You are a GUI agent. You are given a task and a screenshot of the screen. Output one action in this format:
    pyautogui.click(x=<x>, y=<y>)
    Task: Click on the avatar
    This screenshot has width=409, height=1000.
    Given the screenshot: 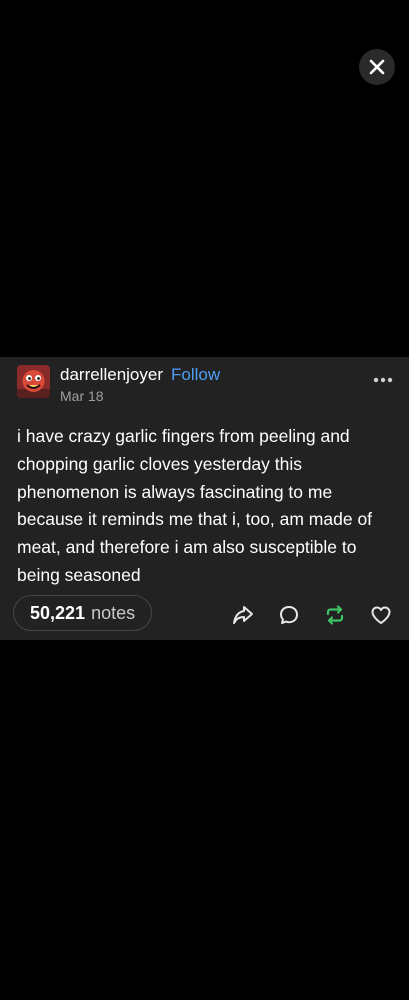 What is the action you would take?
    pyautogui.click(x=33, y=381)
    